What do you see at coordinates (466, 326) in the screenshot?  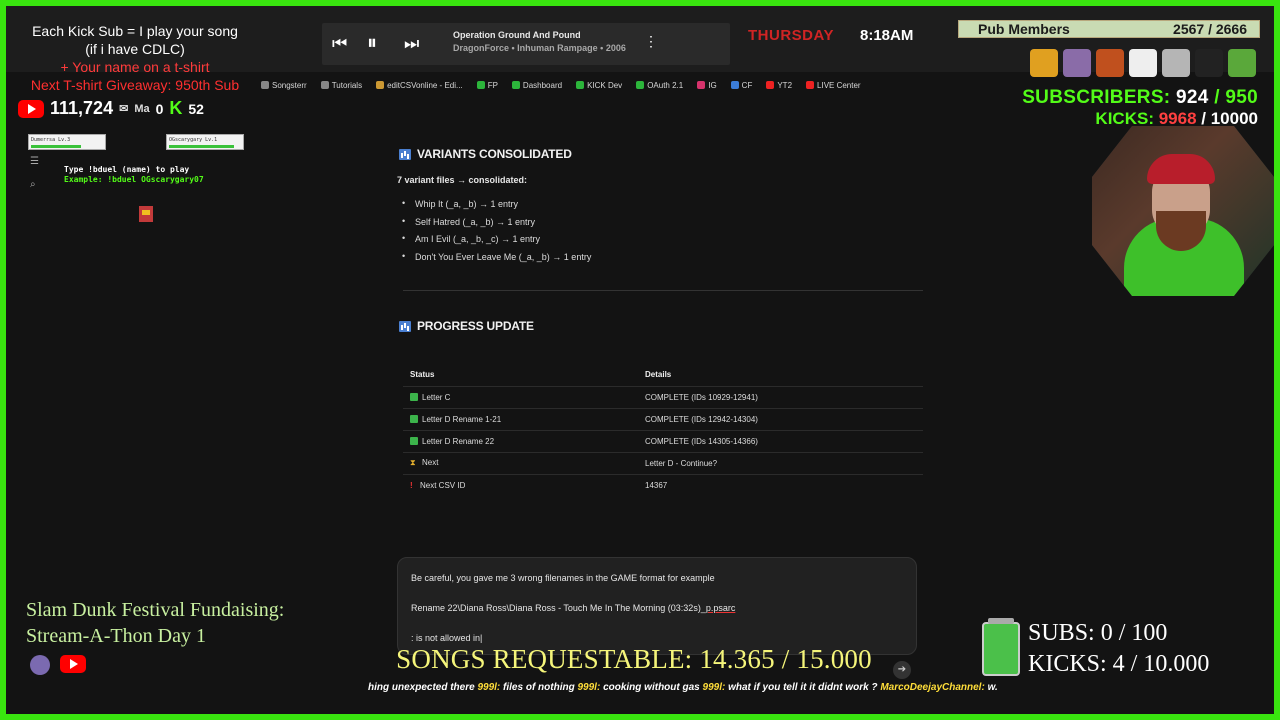 I see `progress-heading: PROGRESS UPDATE` at bounding box center [466, 326].